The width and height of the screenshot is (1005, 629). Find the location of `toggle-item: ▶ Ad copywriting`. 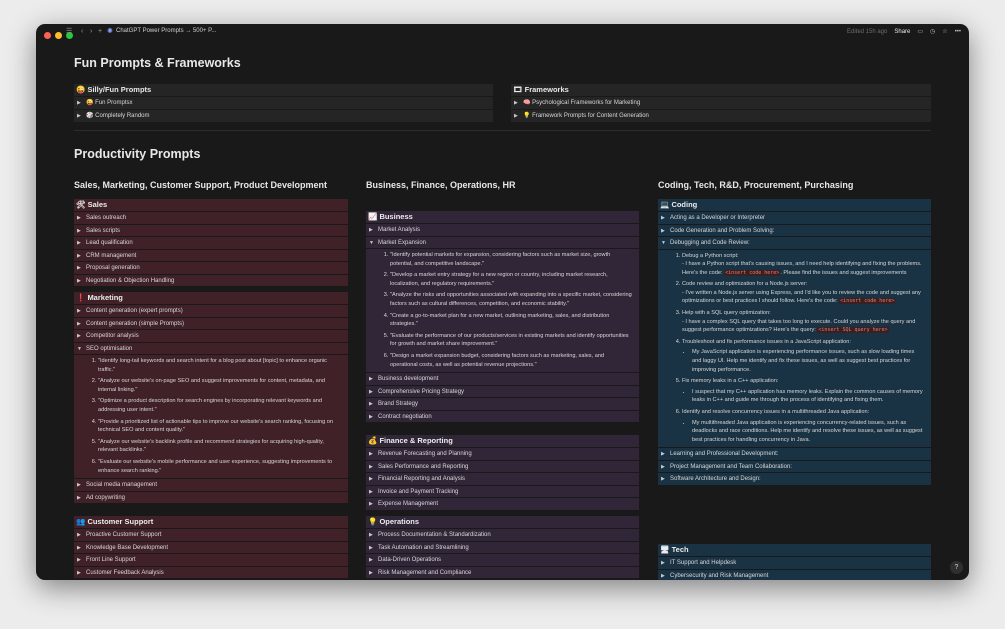

toggle-item: ▶ Ad copywriting is located at coordinates (211, 497).